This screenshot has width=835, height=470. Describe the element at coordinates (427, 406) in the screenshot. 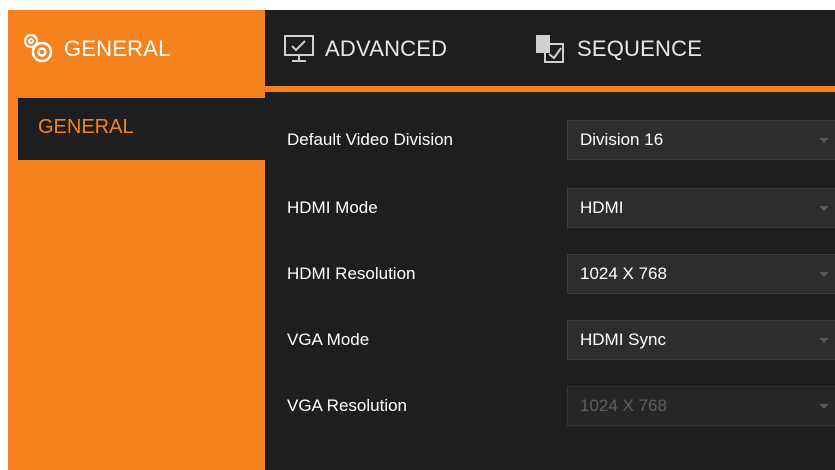

I see `setting-row-vga-resolution: VGA Resolution` at that location.